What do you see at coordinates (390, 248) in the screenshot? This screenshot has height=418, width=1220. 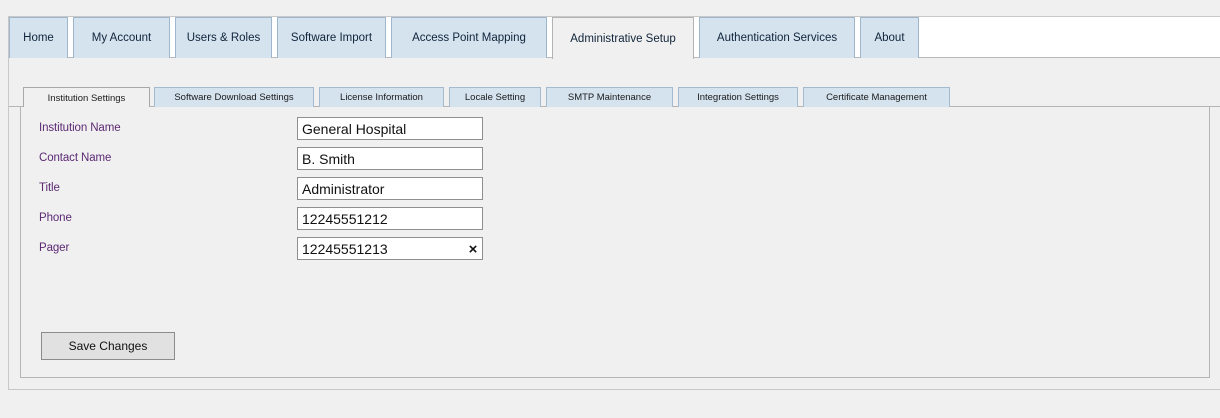 I see `pager-field` at bounding box center [390, 248].